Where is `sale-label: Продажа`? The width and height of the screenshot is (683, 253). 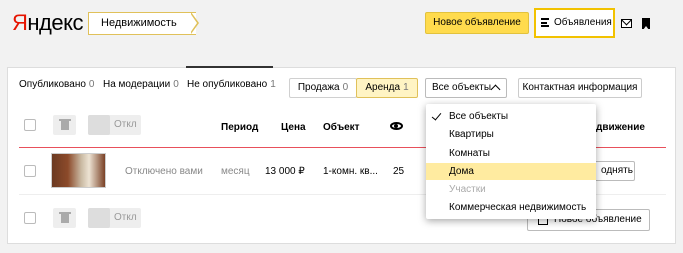
sale-label: Продажа is located at coordinates (318, 87).